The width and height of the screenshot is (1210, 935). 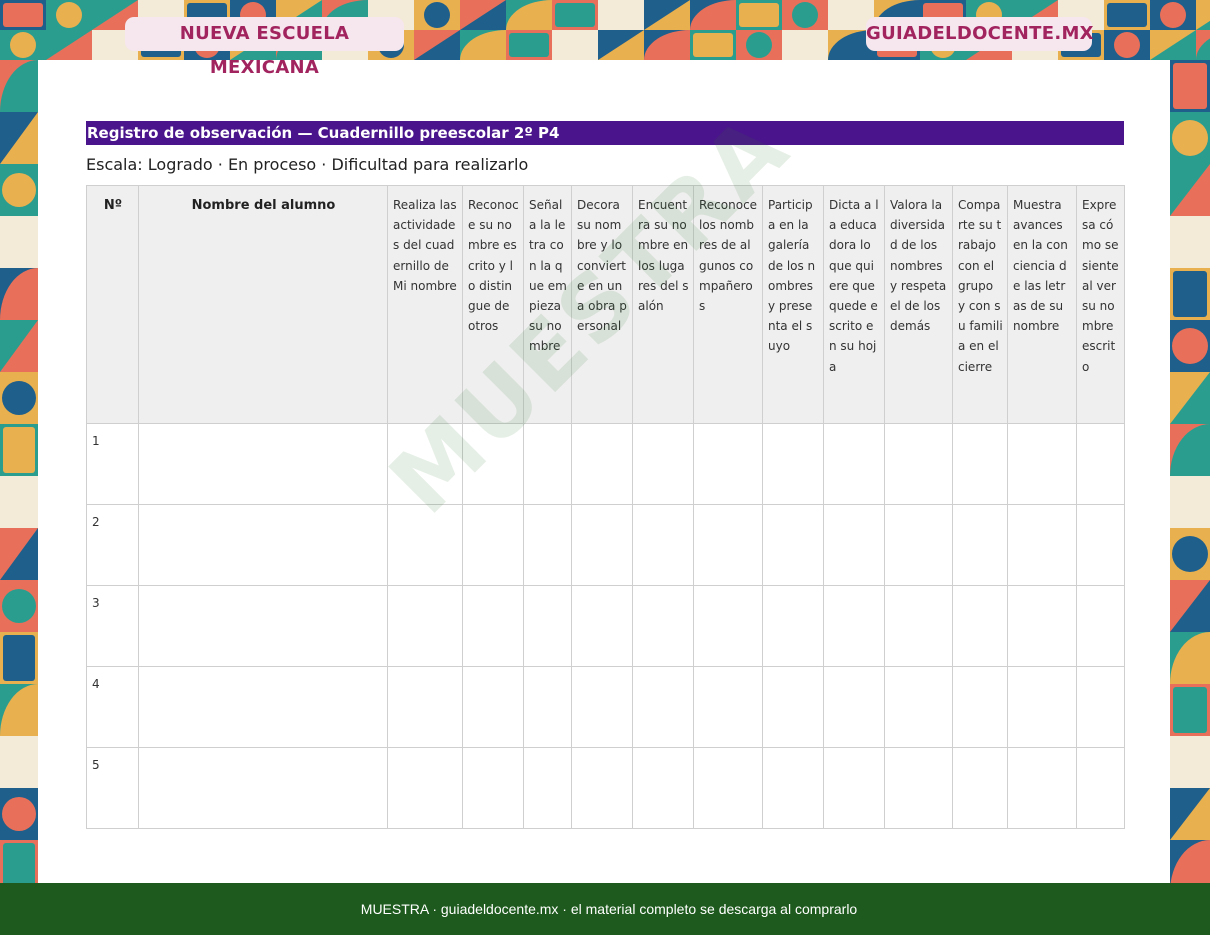 I want to click on row-number: 1, so click(x=112, y=464).